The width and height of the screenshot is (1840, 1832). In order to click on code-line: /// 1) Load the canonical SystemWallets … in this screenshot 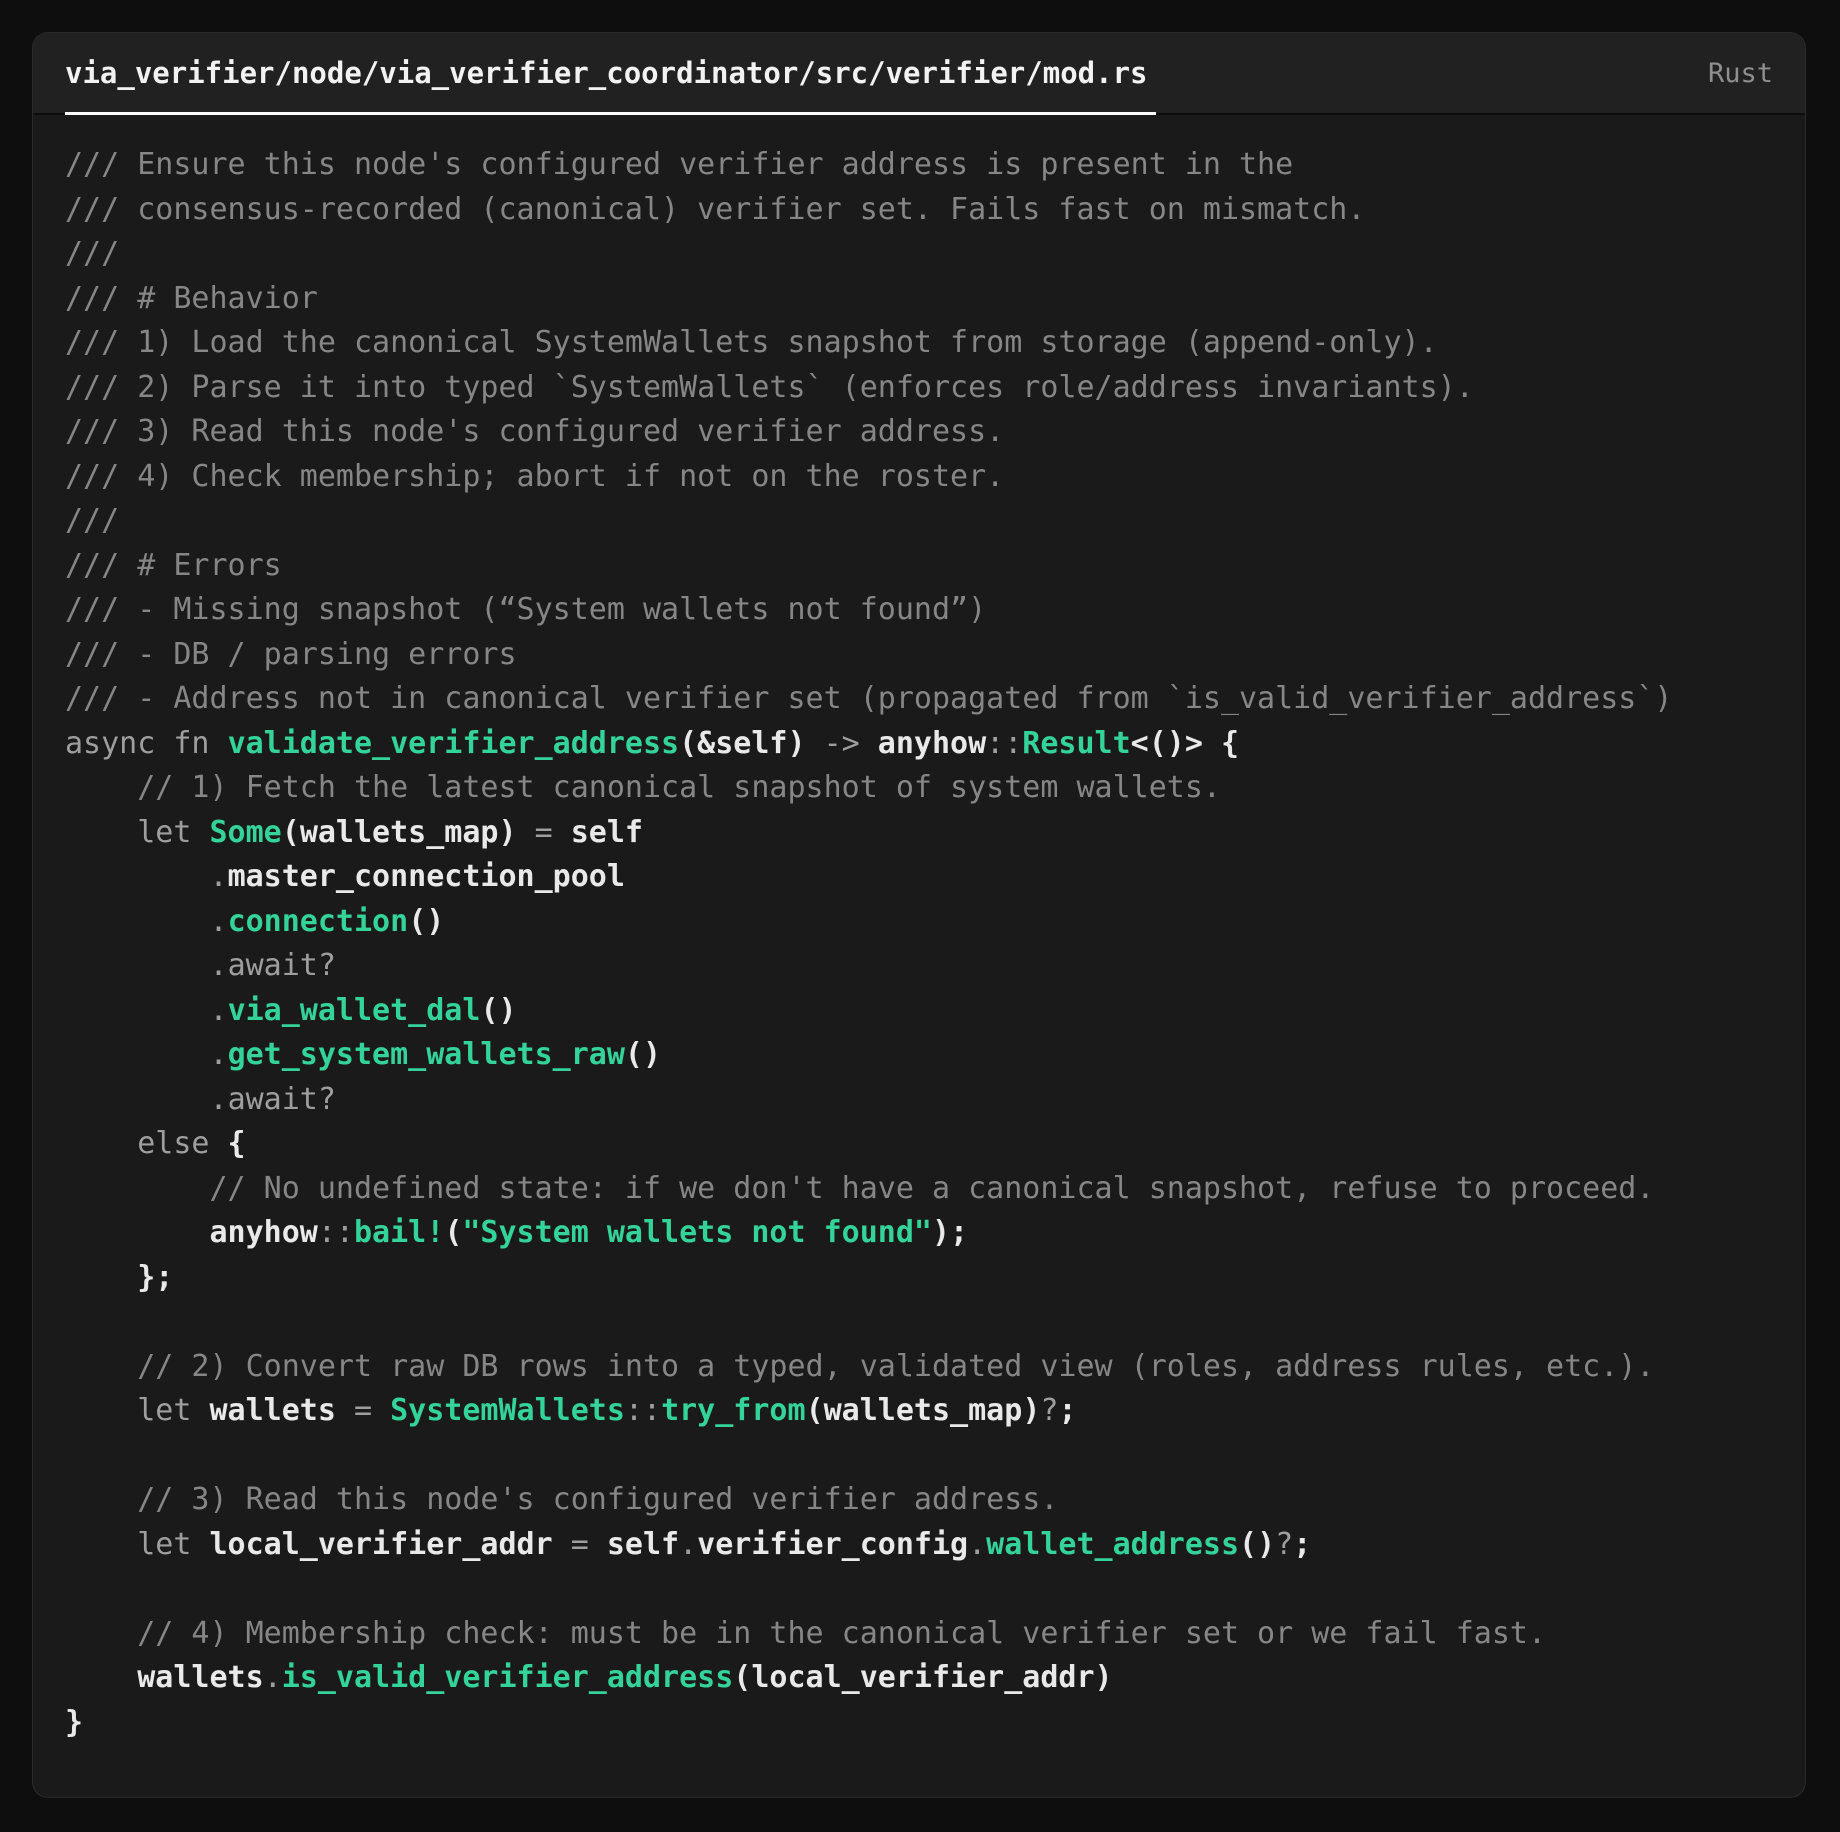, I will do `click(751, 342)`.